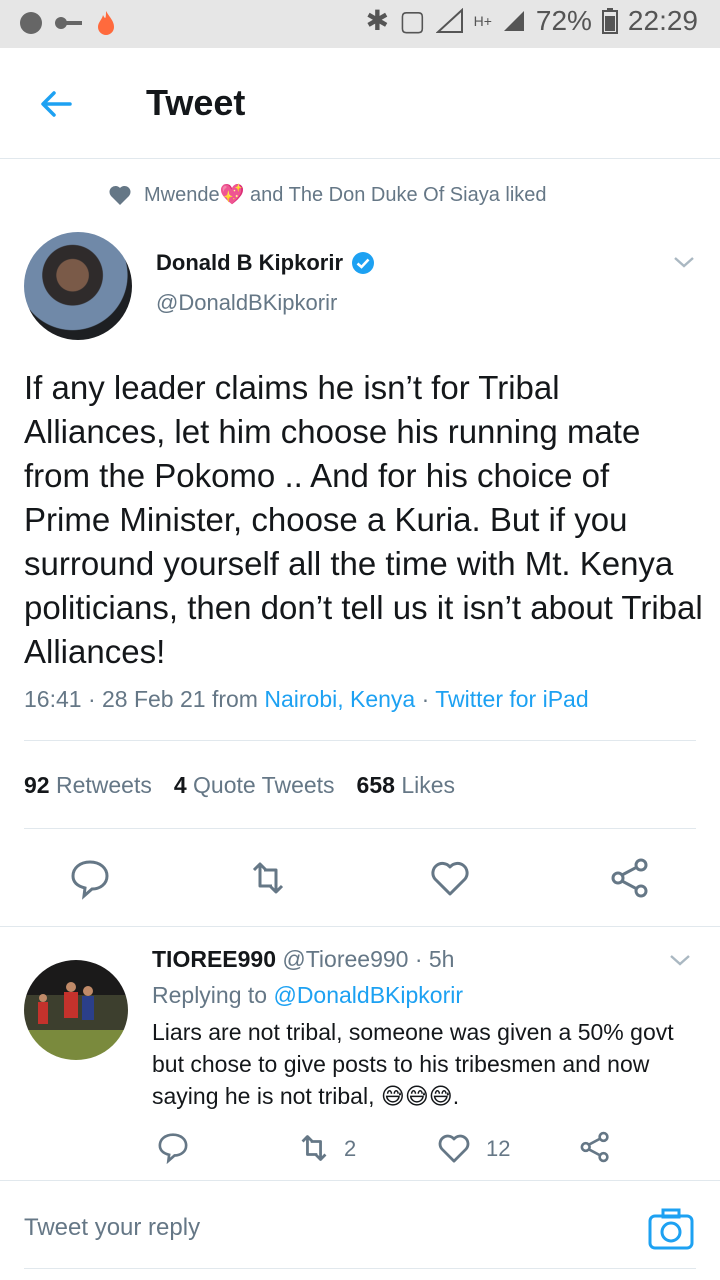  I want to click on reply-header: TIOREE990 @Tioree990 · 5h, so click(303, 959).